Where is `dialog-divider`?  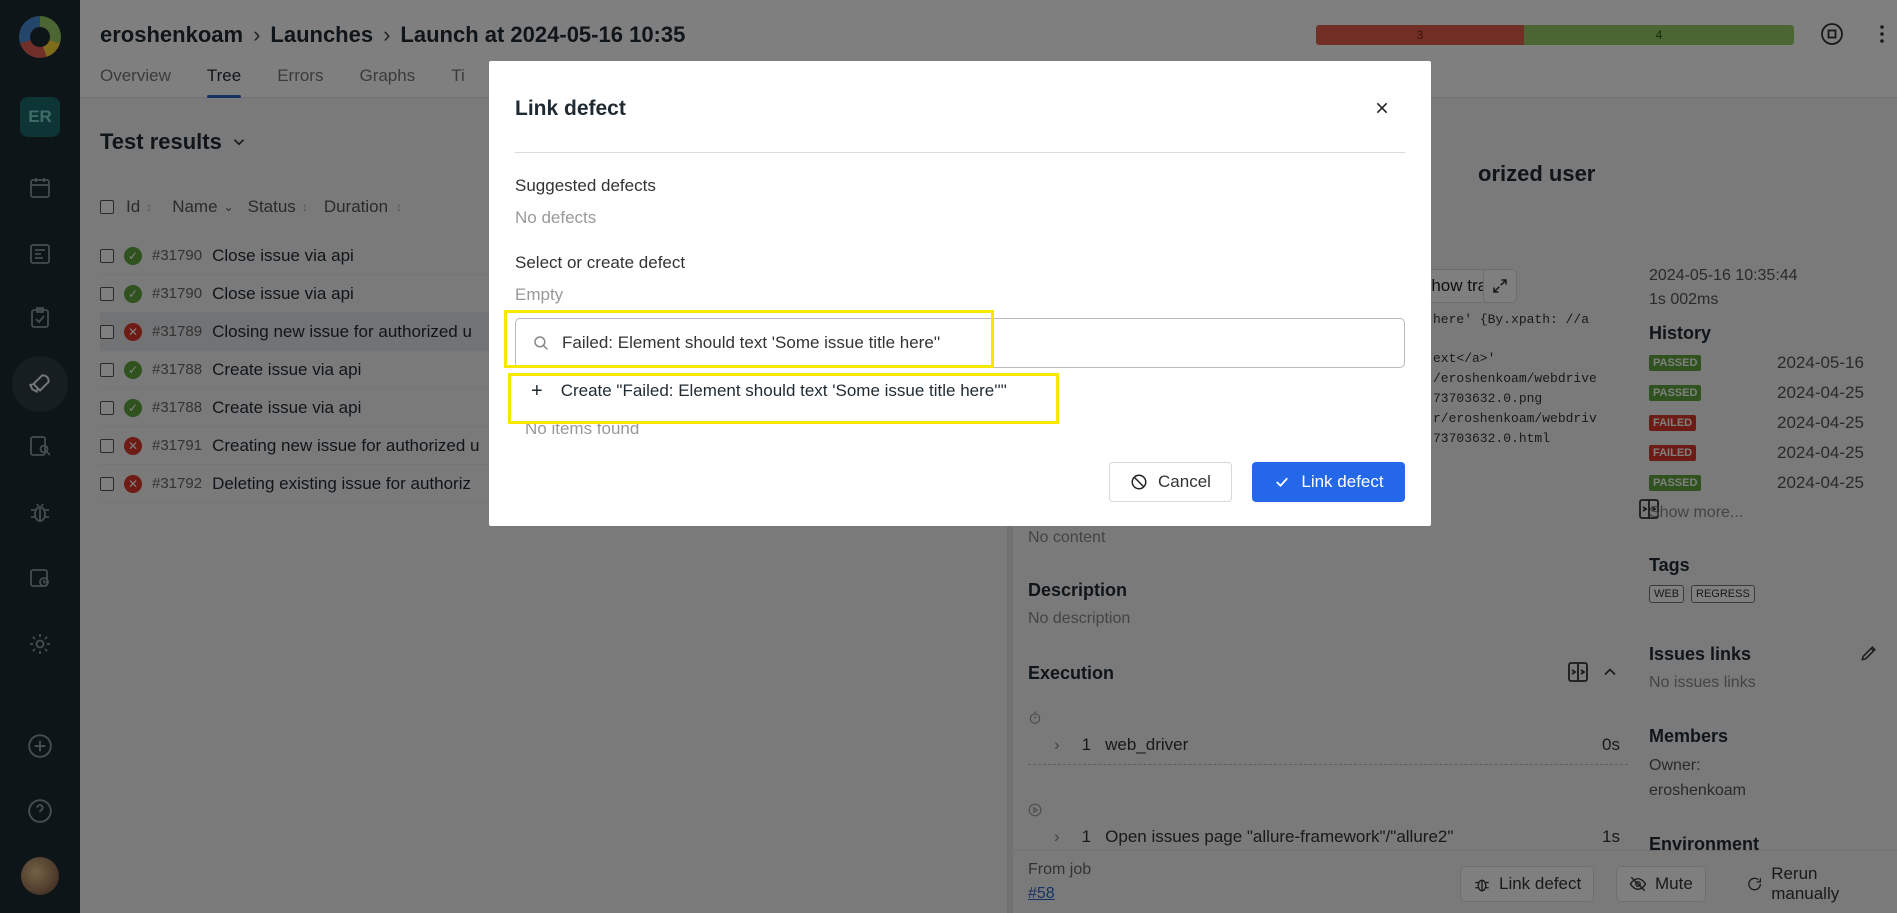 dialog-divider is located at coordinates (960, 152).